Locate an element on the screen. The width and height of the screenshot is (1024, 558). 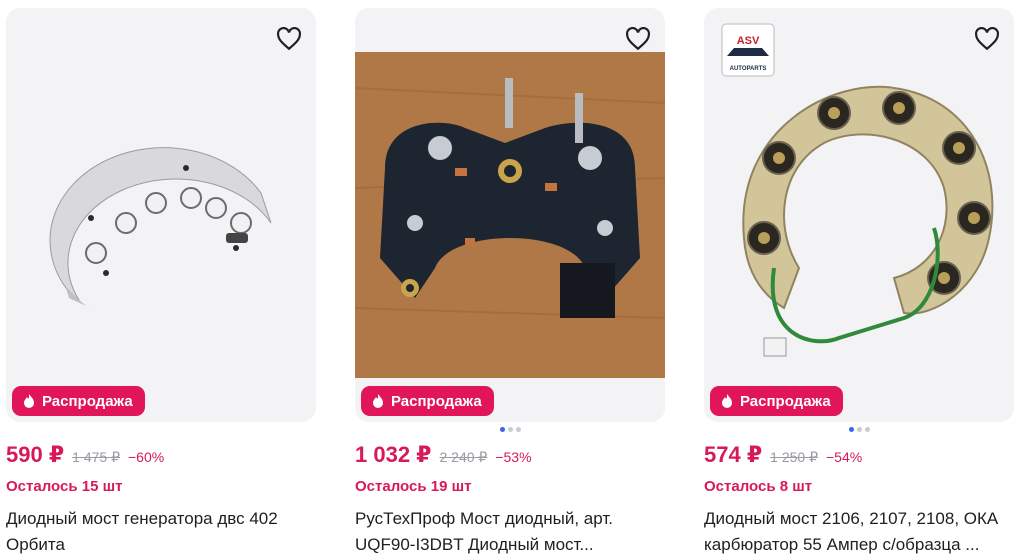
price-row: 590 ₽ 1 475 ₽ −60% is located at coordinates (85, 455).